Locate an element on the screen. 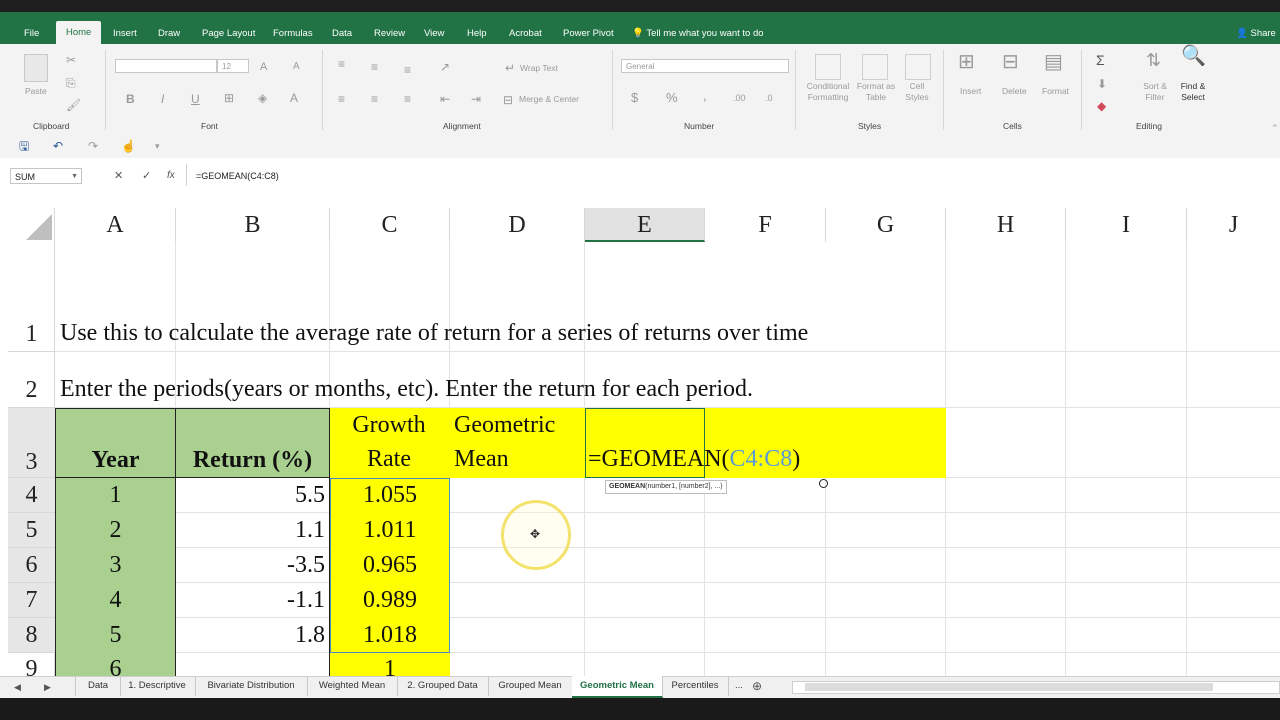 The image size is (1280, 720). borders-icon: ⊞ is located at coordinates (229, 98).